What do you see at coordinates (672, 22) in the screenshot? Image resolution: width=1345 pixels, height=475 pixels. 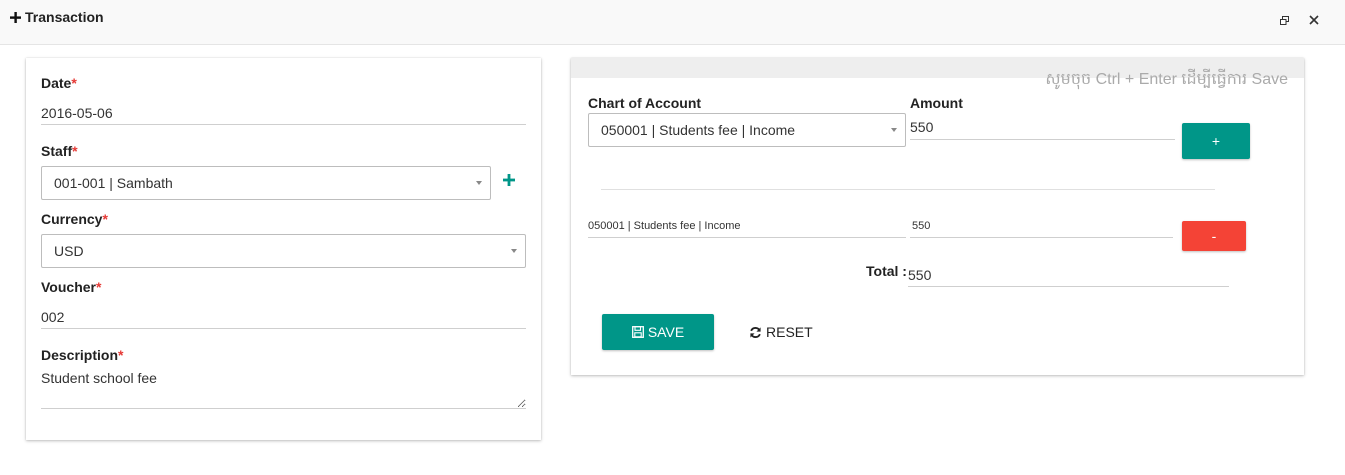 I see `dialog-header: Transaction` at bounding box center [672, 22].